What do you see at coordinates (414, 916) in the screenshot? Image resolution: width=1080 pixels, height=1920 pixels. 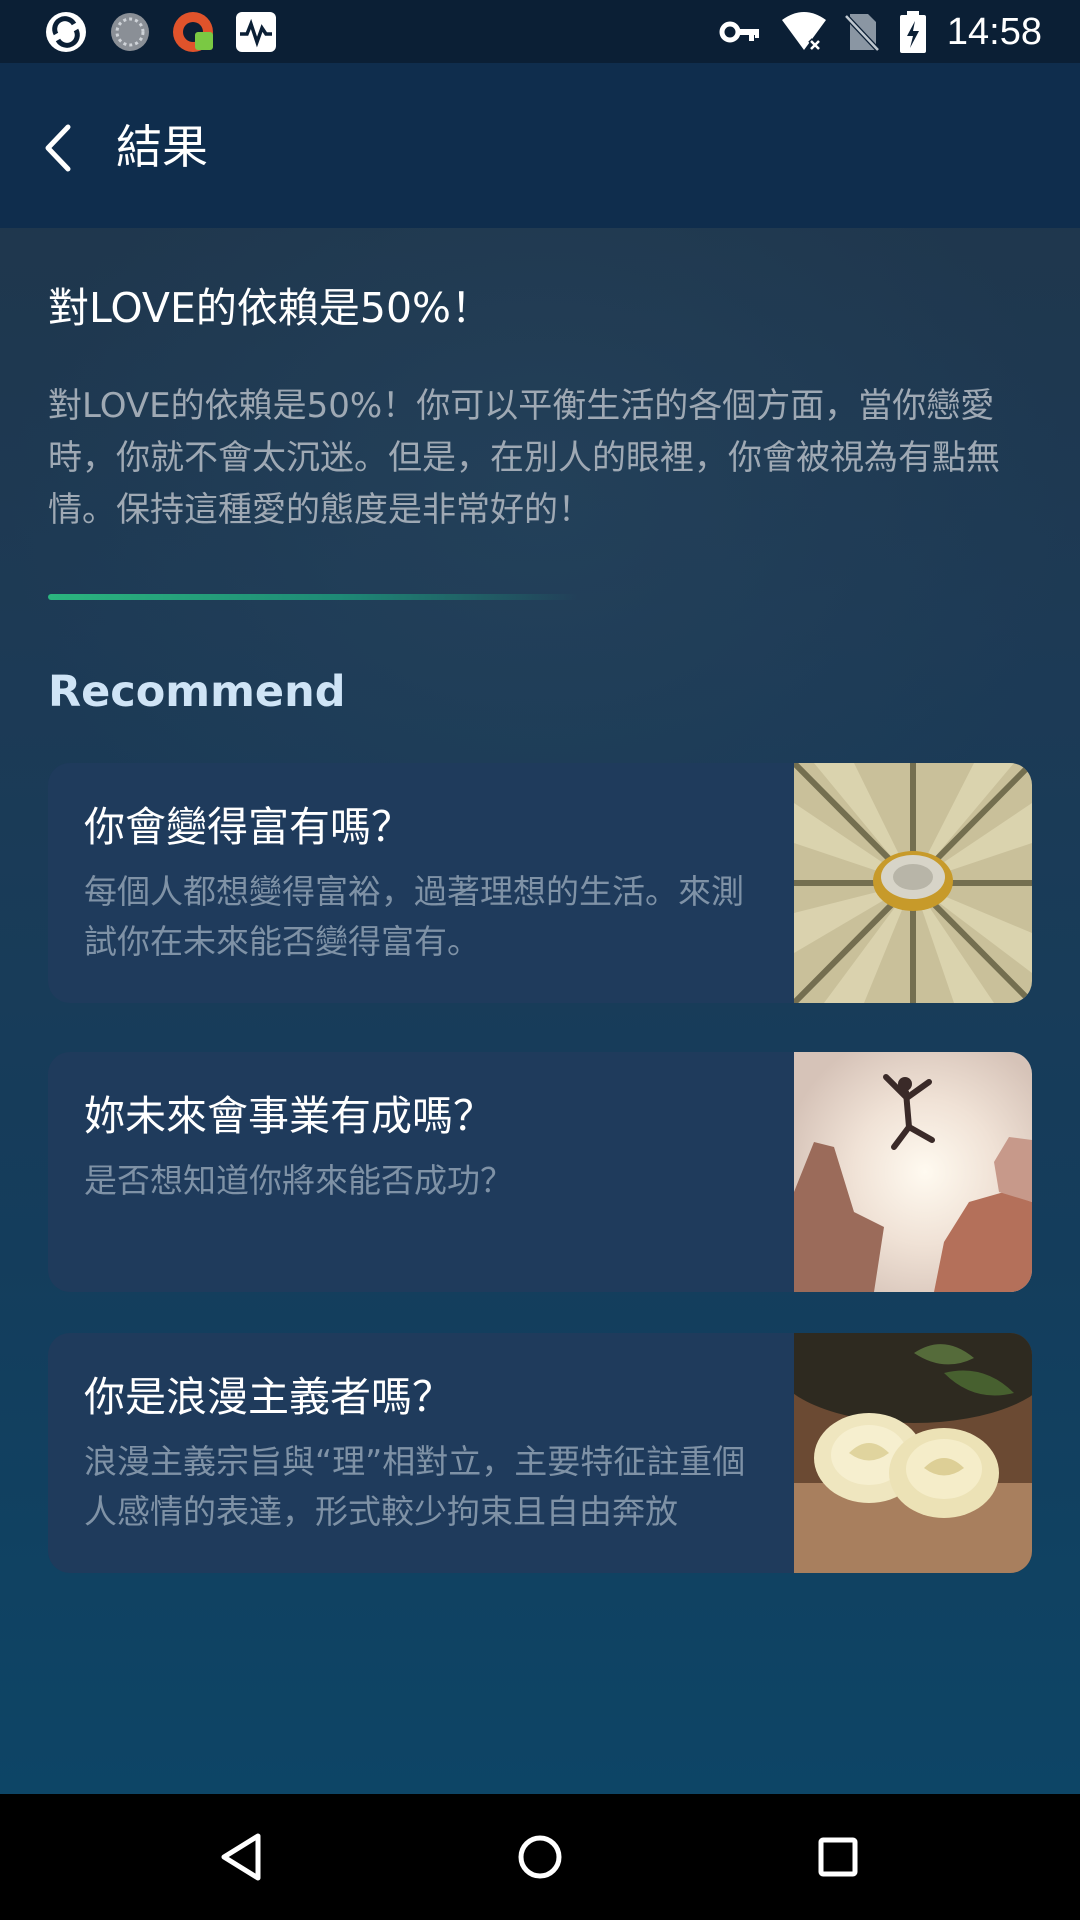 I see `card-description: 每個人都想變得富裕，過著理想的生活。來測試你在未來能否變得富有。` at bounding box center [414, 916].